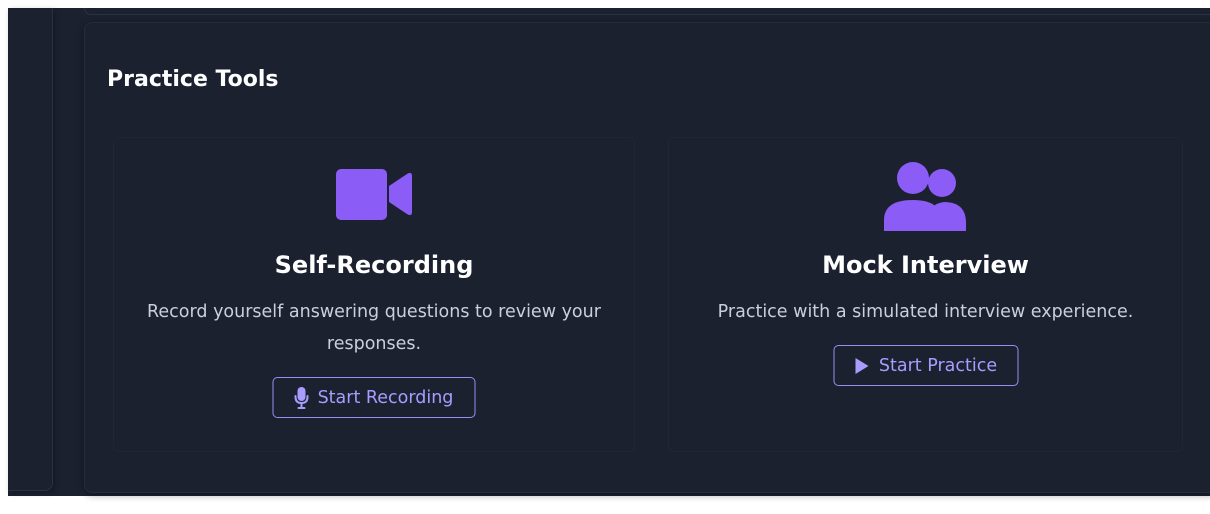 This screenshot has width=1210, height=514. Describe the element at coordinates (301, 397) in the screenshot. I see `microphone-icon` at that location.